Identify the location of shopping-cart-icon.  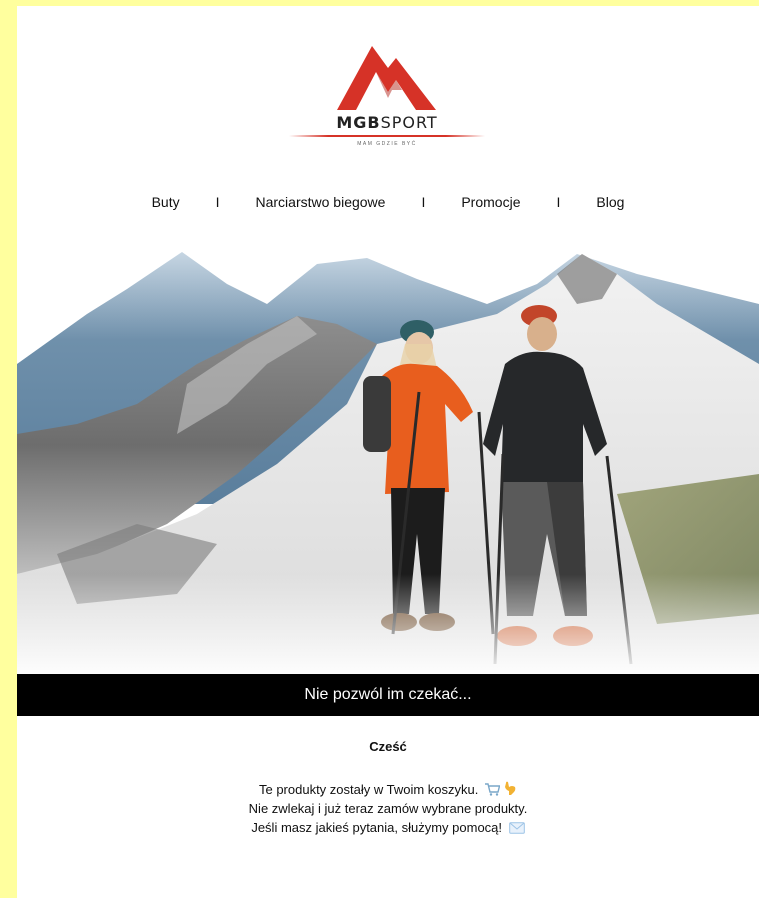
(493, 789).